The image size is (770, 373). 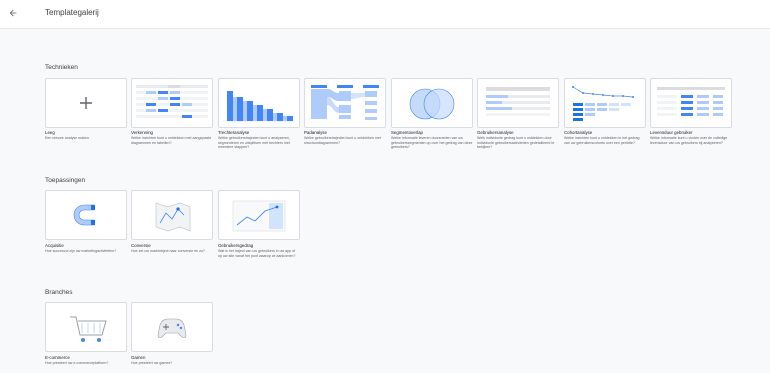 I want to click on card-label: Cohortanalyse, so click(x=578, y=132).